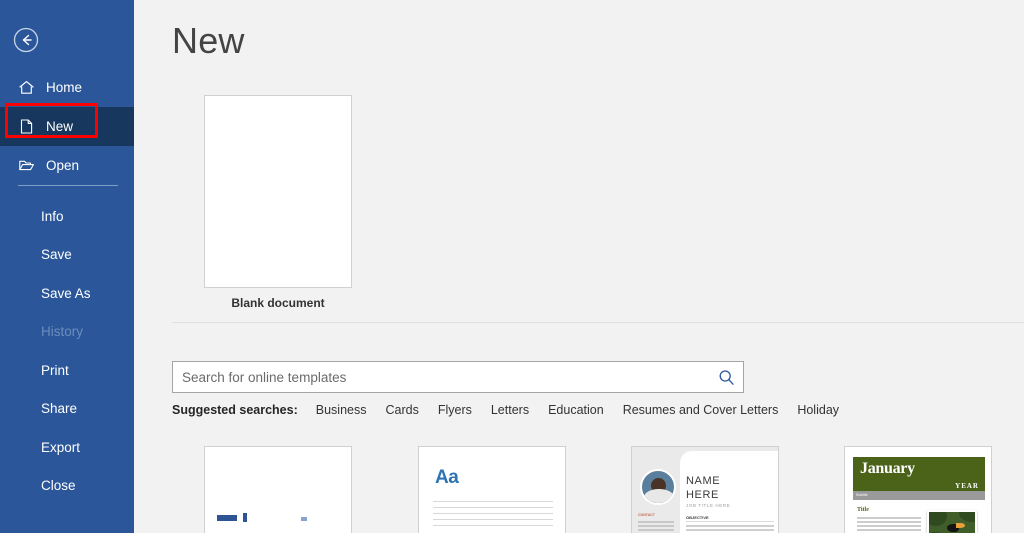 Image resolution: width=1024 pixels, height=533 pixels. I want to click on suggested-link-resumes-and-cover-letters: Resumes and Cover Letters, so click(701, 410).